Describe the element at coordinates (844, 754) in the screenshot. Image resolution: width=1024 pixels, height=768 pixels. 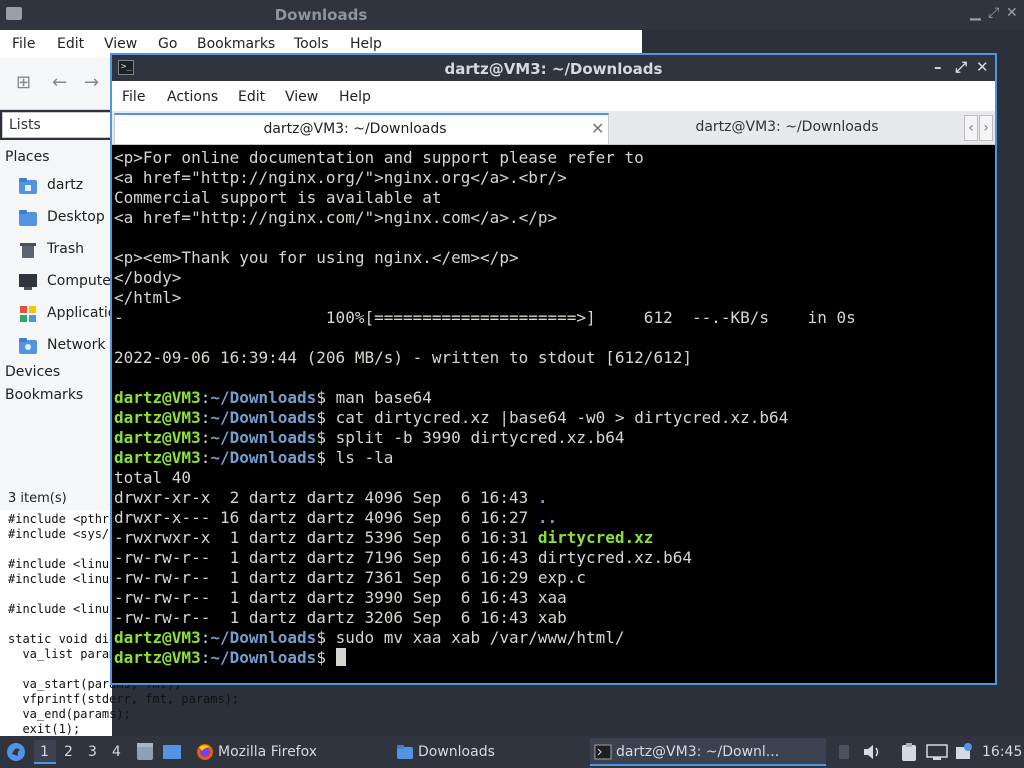
I see `pause-icon` at that location.